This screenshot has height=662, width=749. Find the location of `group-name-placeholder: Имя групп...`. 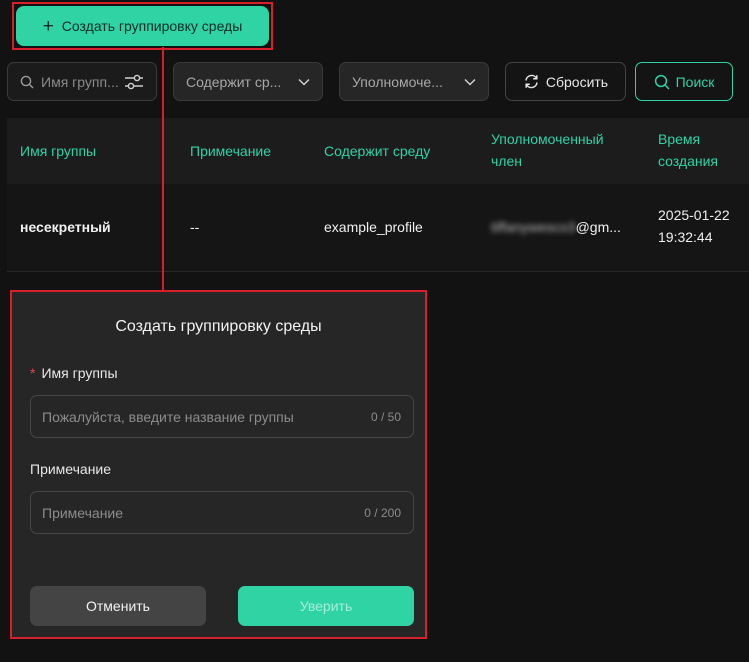

group-name-placeholder: Имя групп... is located at coordinates (80, 81).